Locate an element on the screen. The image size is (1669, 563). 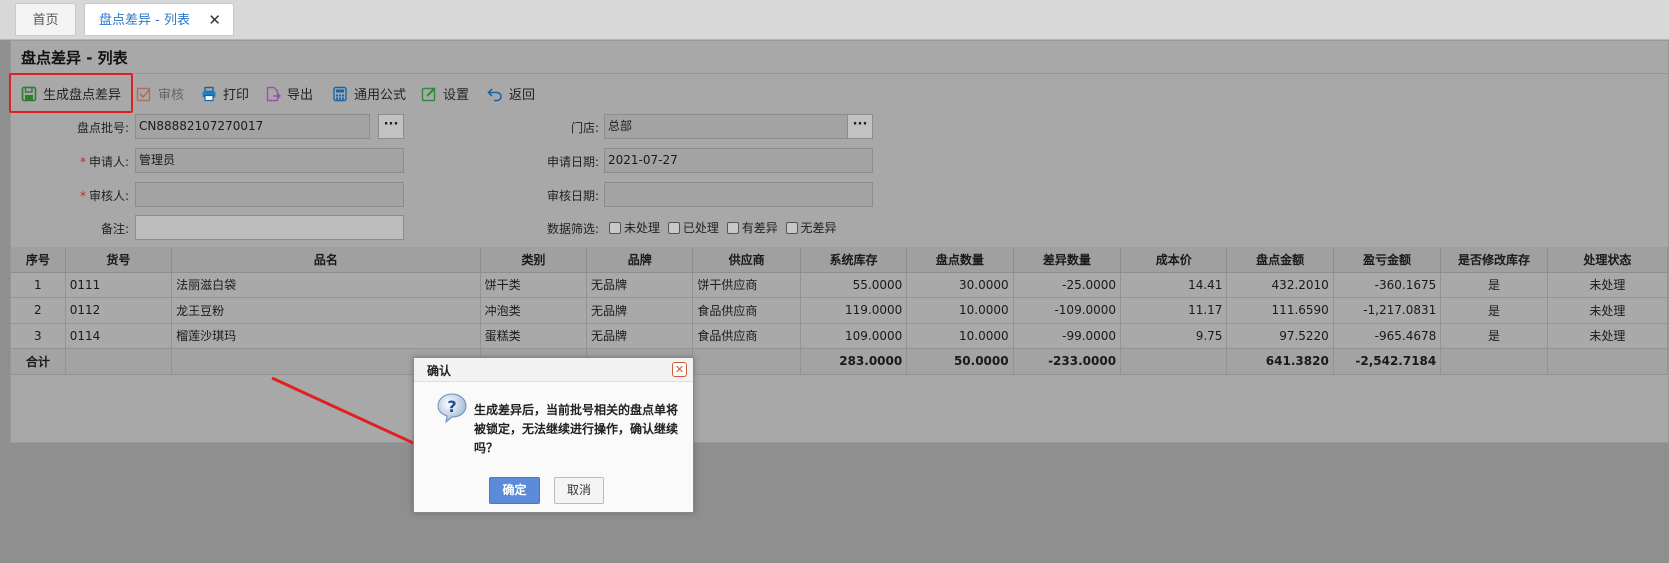
cell: 55.0000 is located at coordinates (854, 285).